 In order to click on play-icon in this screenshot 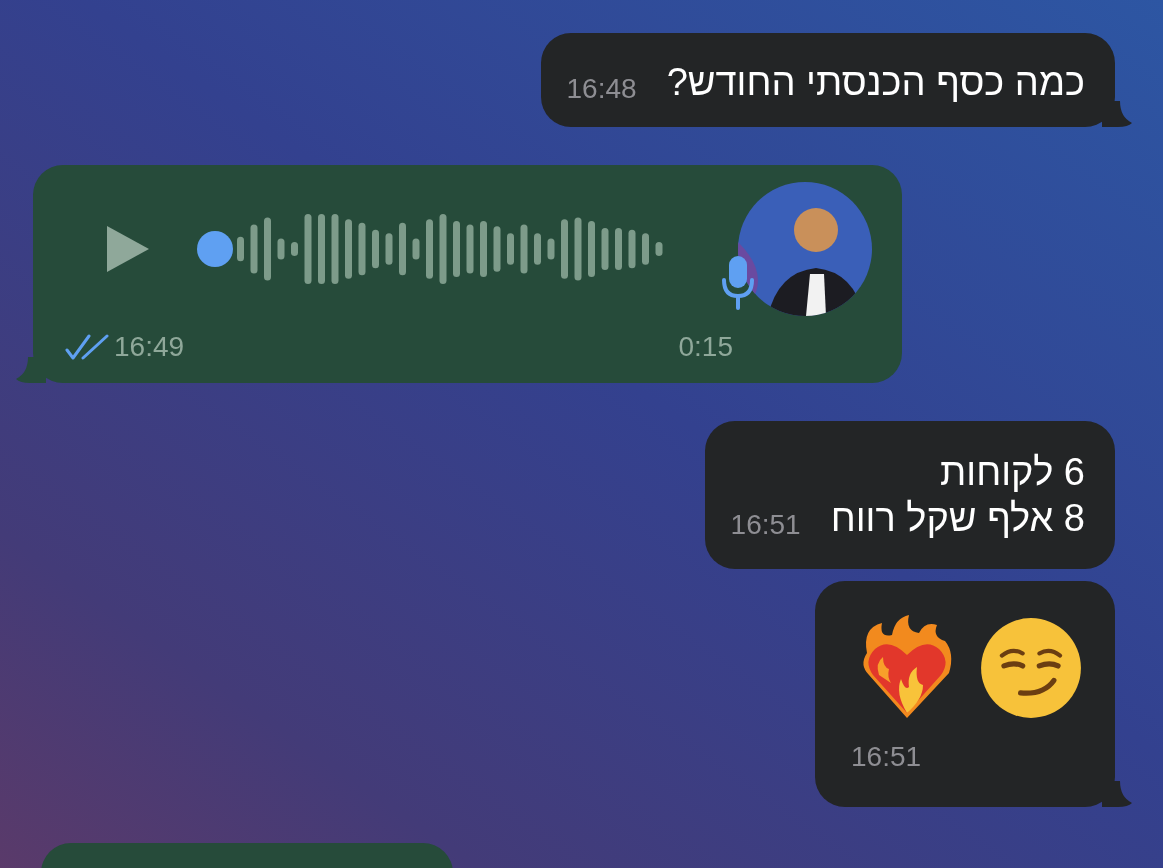, I will do `click(128, 249)`.